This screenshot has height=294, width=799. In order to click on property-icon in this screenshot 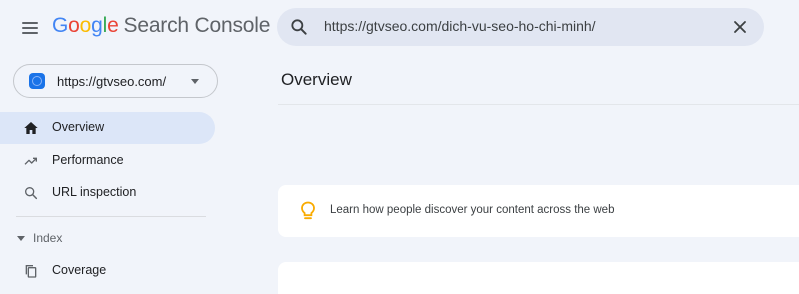, I will do `click(37, 81)`.